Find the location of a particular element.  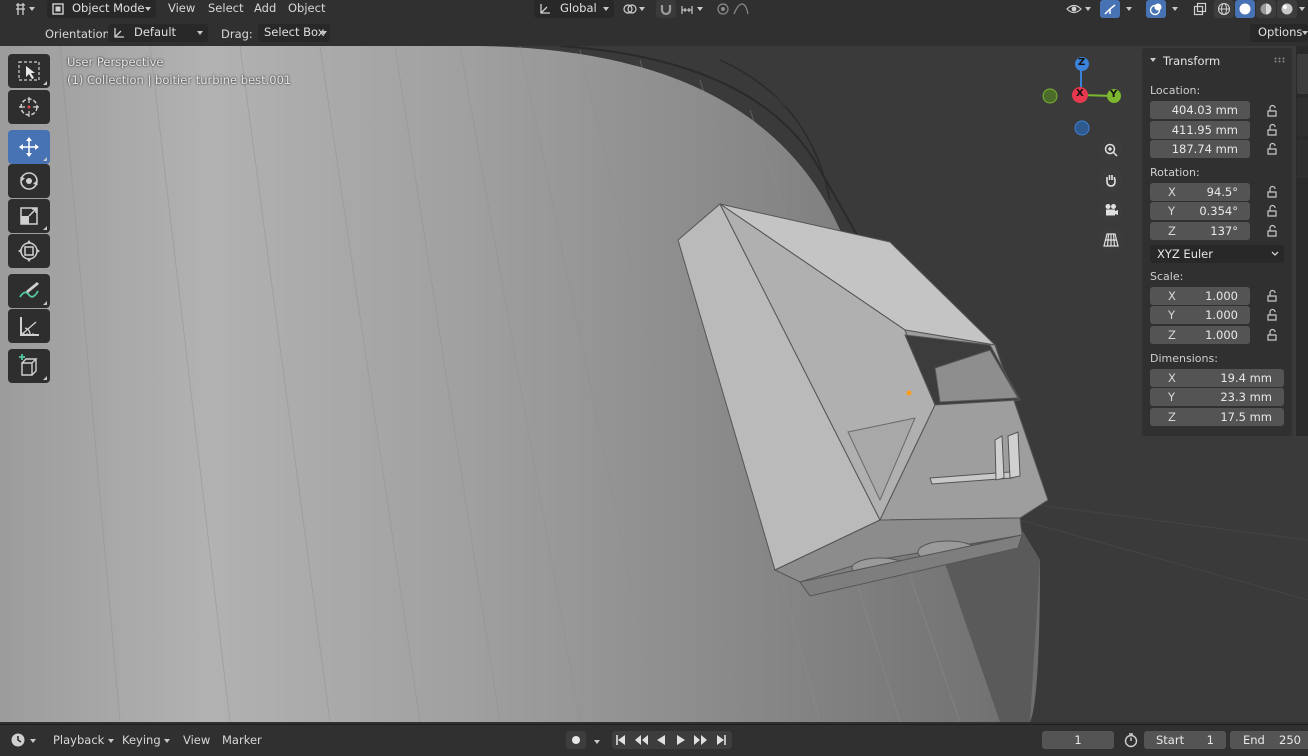

drag-label: Drag: is located at coordinates (237, 34).